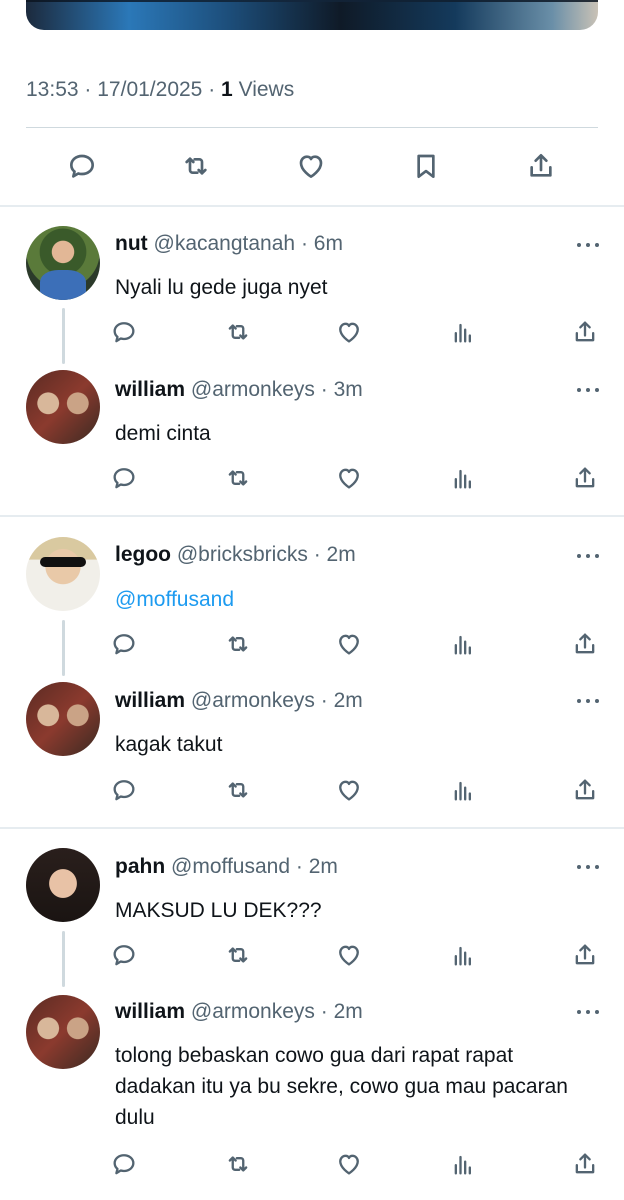  I want to click on reply-header: pahn @moffusand · 2m, so click(226, 867).